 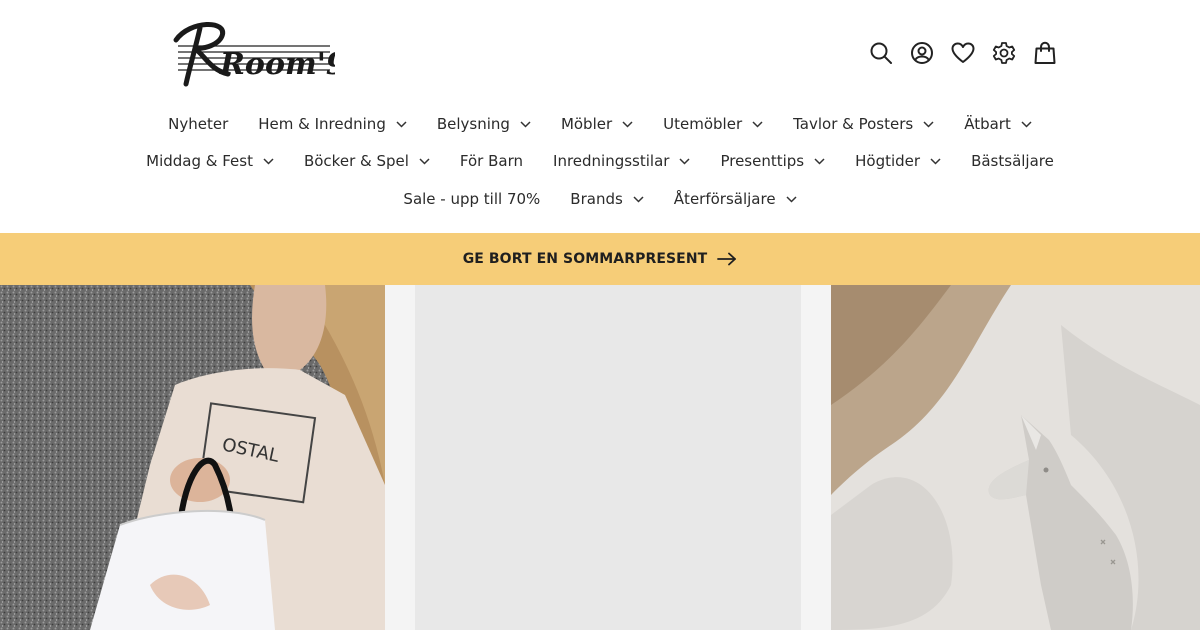 What do you see at coordinates (1044, 53) in the screenshot?
I see `cart-bag-icon` at bounding box center [1044, 53].